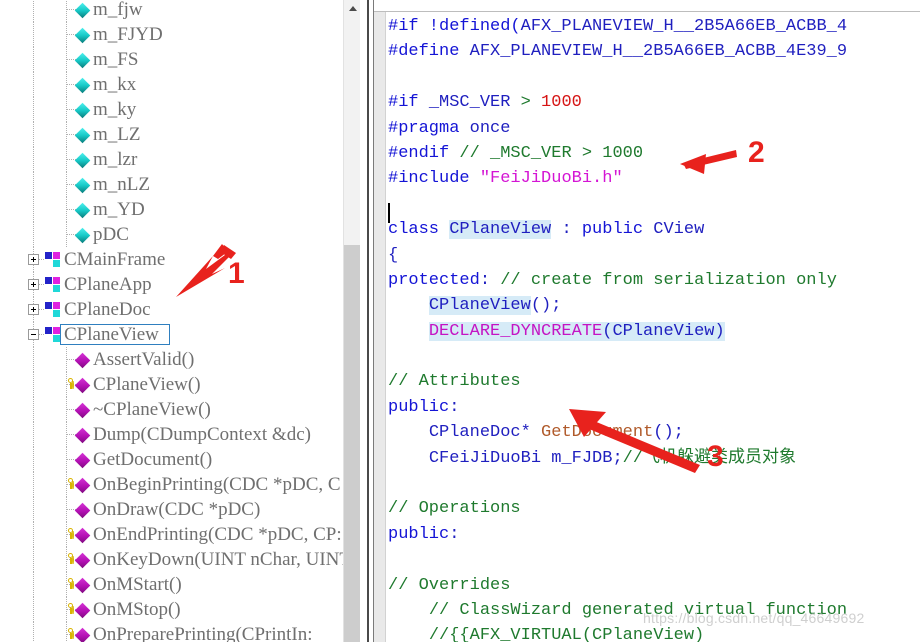 This screenshot has height=642, width=920. I want to click on tree-node-onprepareprinting-cprintin: OnPreparePrinting(CPrintIn:, so click(177, 632).